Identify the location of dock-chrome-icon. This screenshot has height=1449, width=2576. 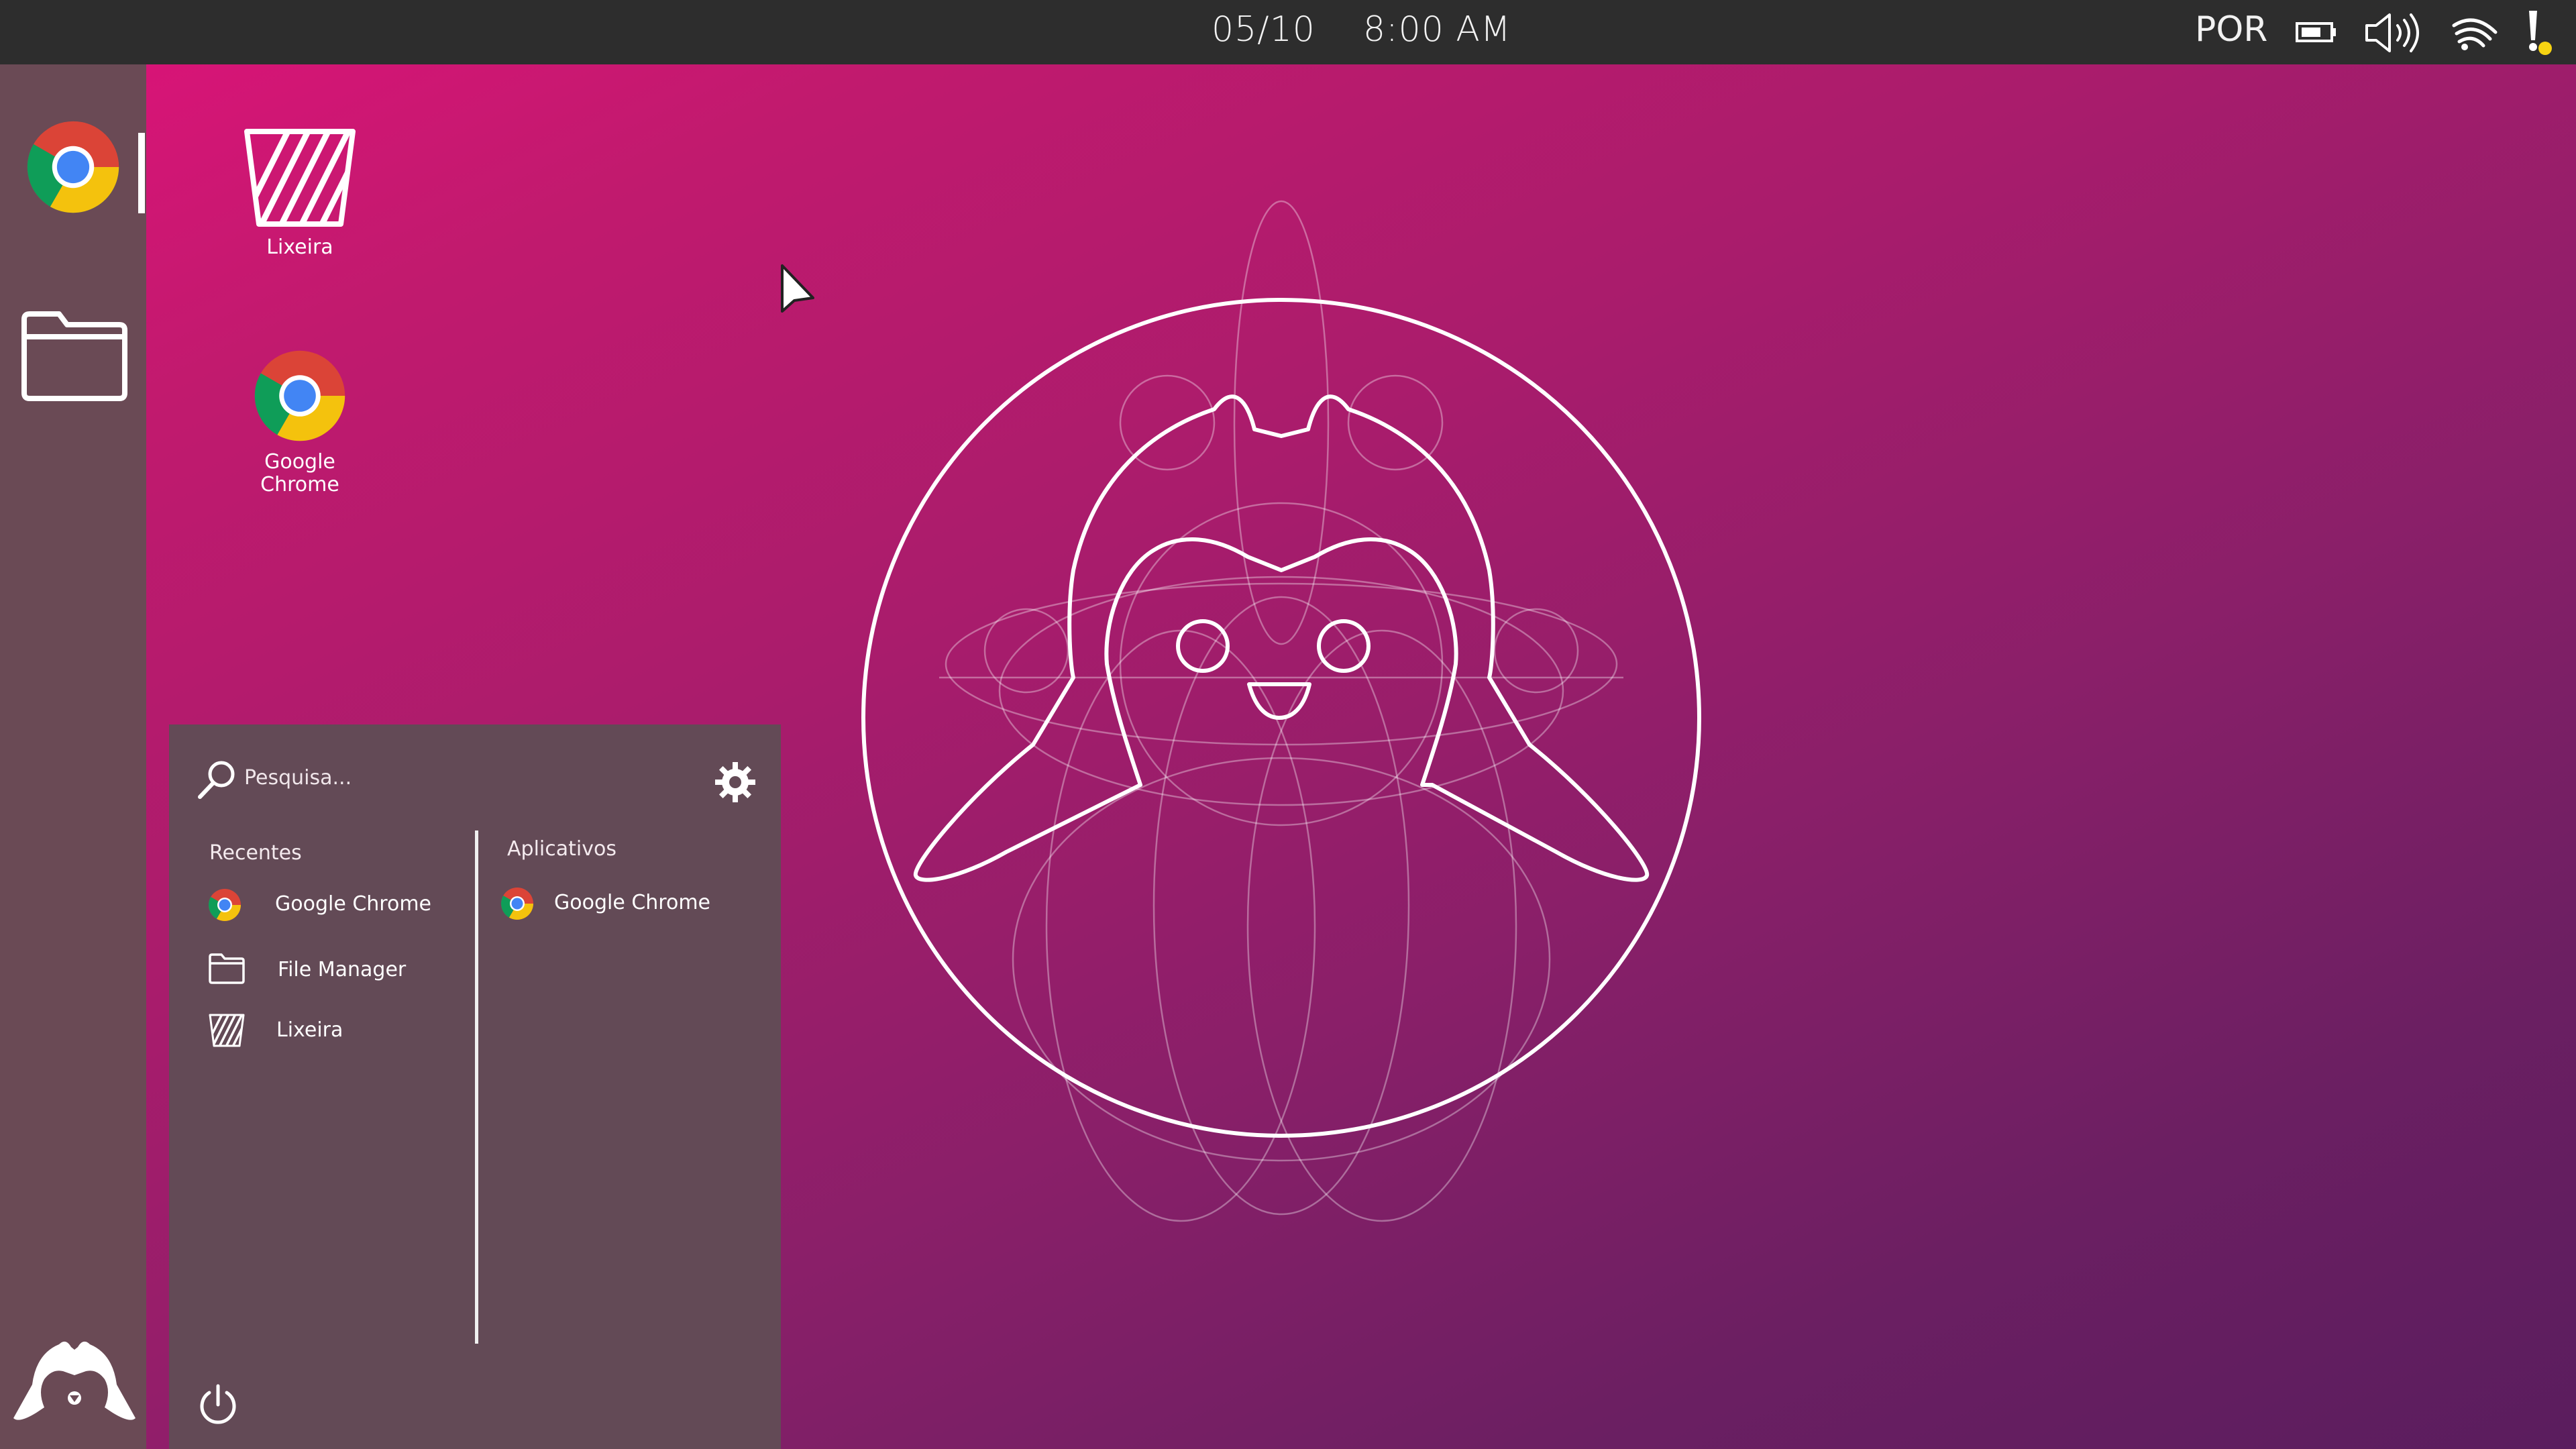
(73, 167).